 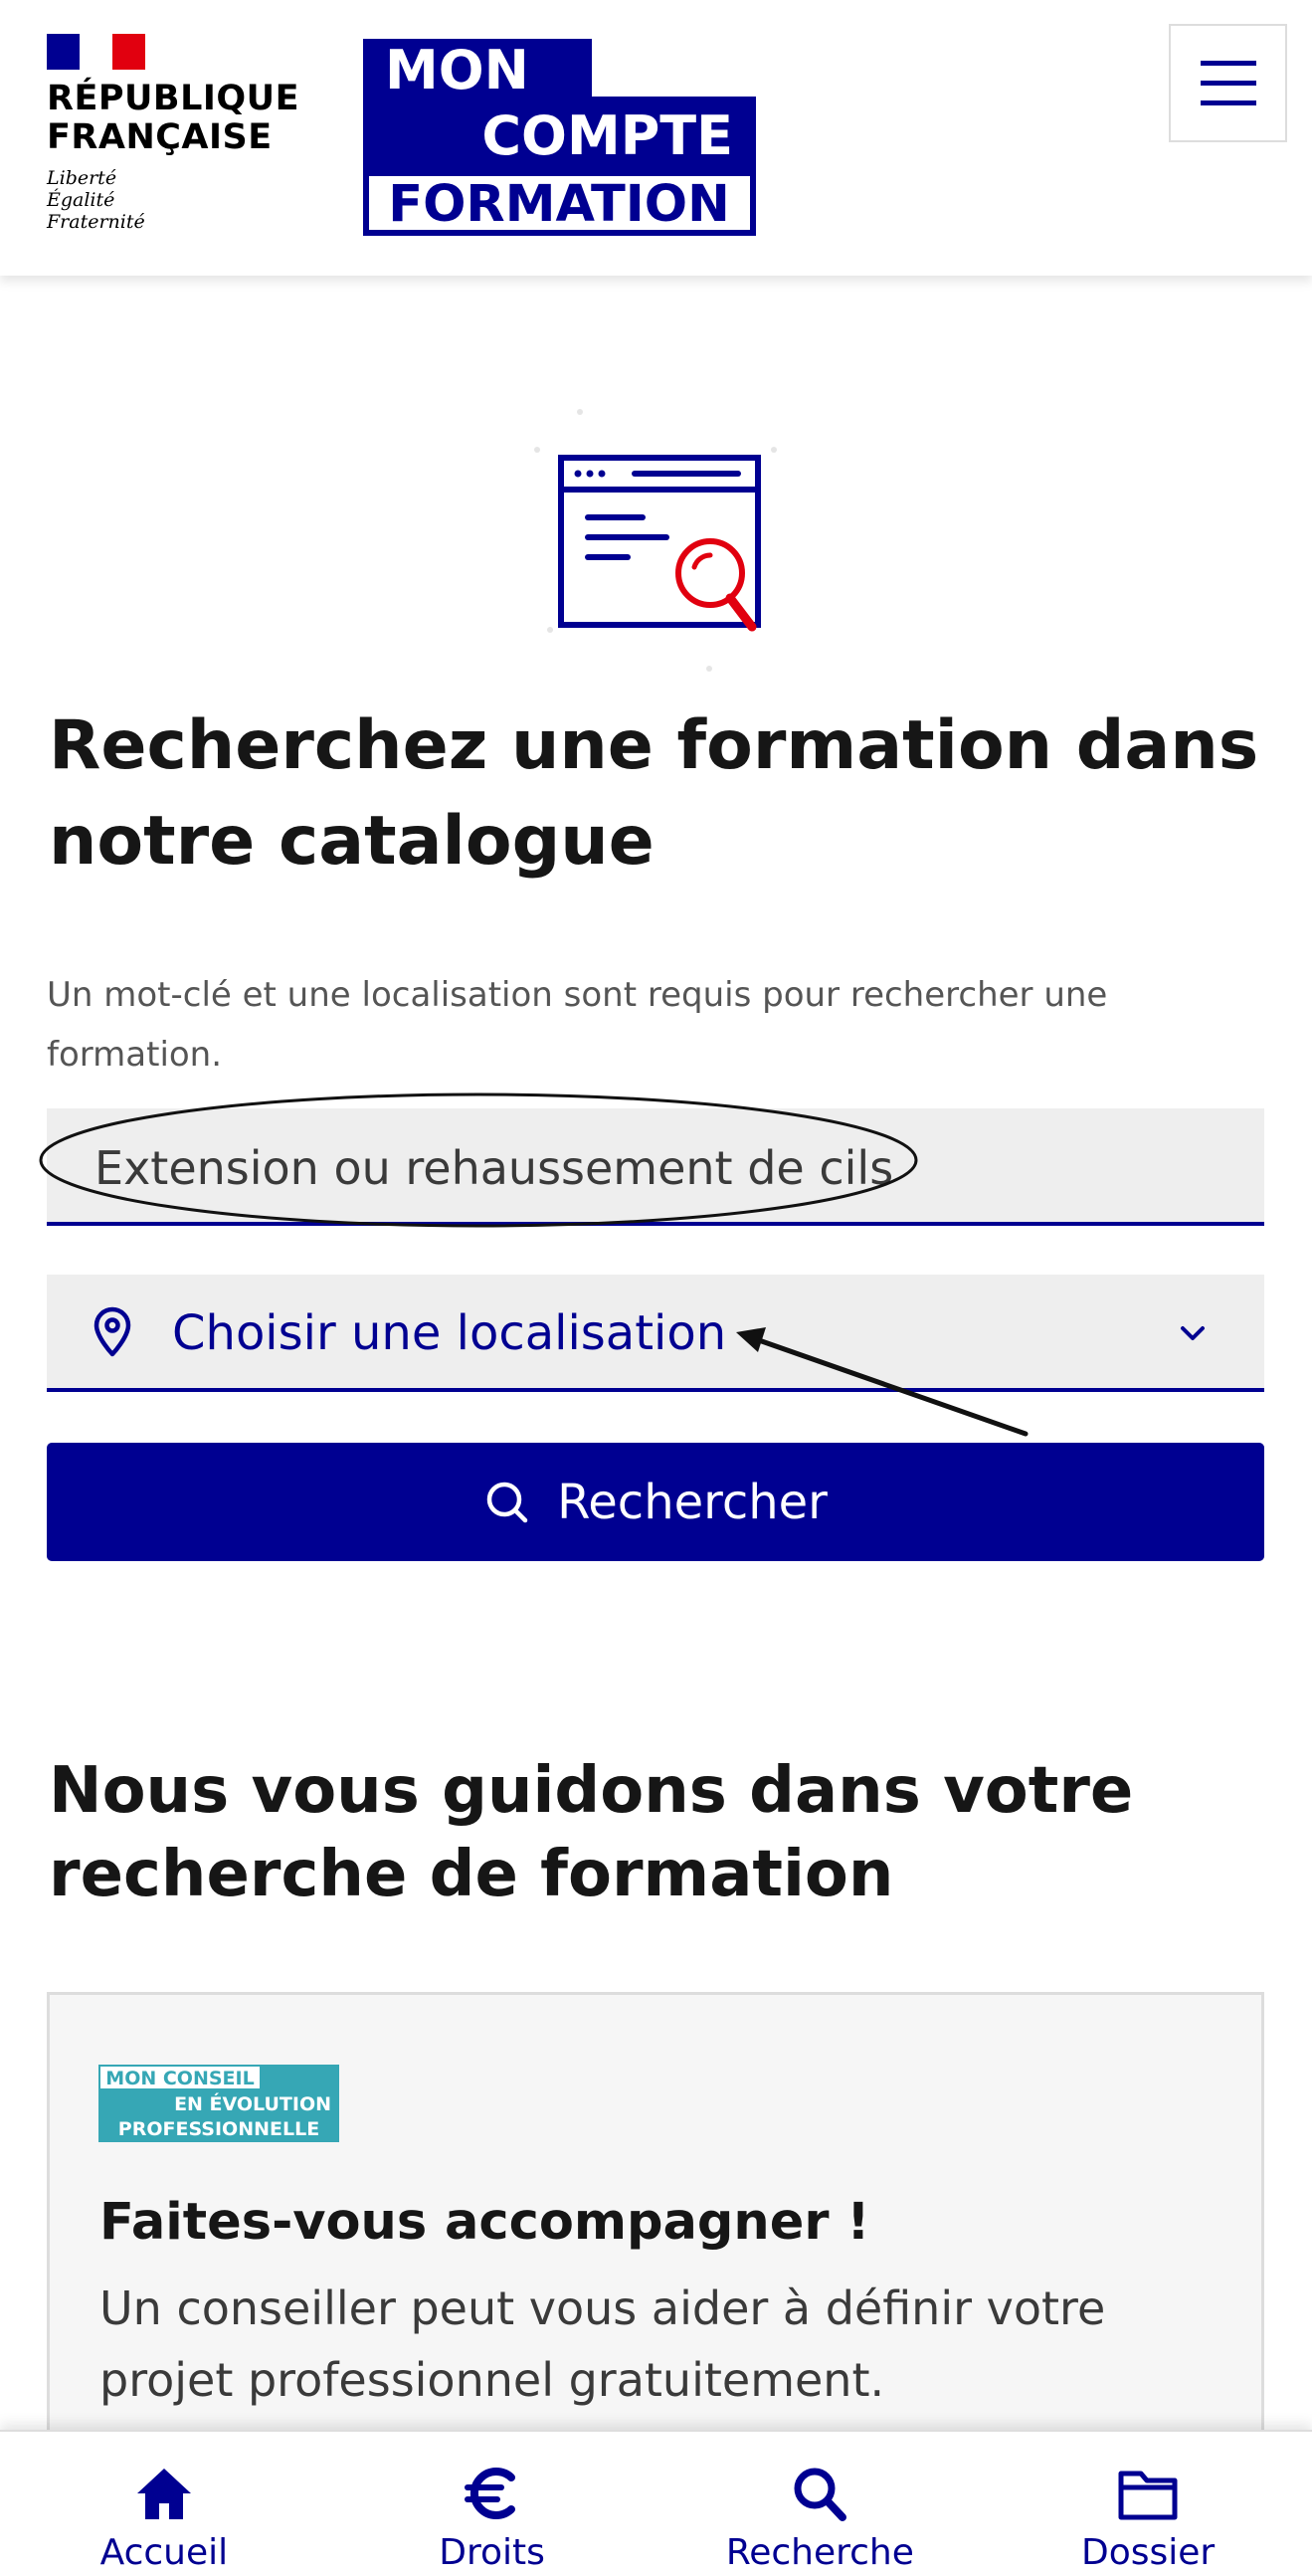 I want to click on location-select-label: Choisir une localisation, so click(x=449, y=1333).